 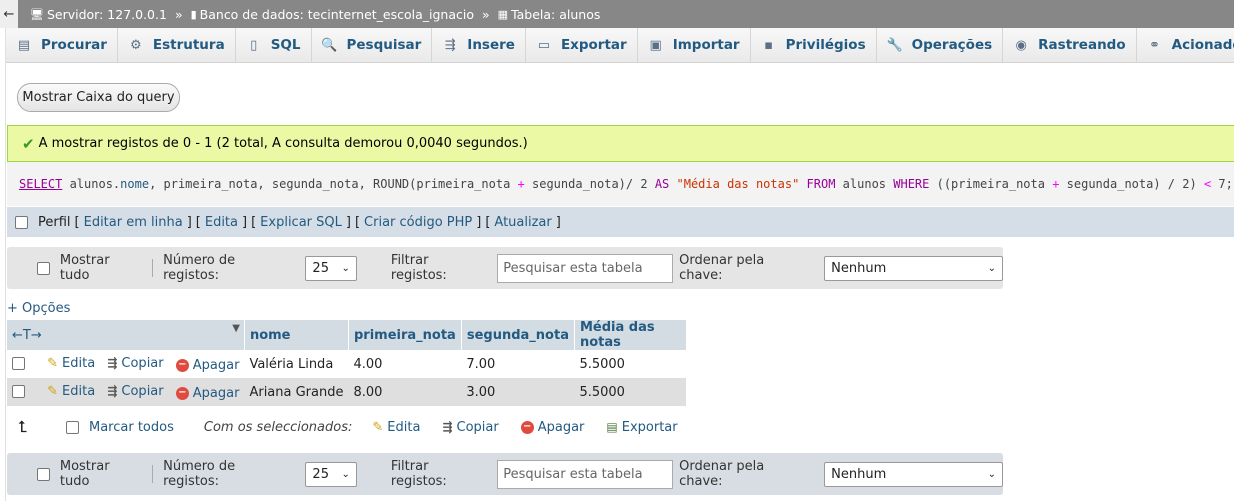 What do you see at coordinates (274, 45) in the screenshot?
I see `tab-sql: ▯ SQL` at bounding box center [274, 45].